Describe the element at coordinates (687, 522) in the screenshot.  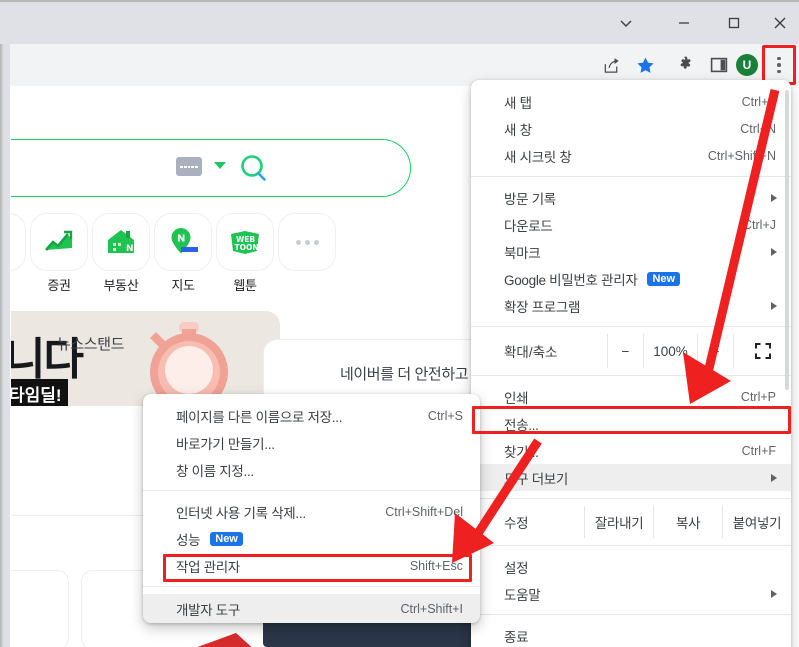
I see `edit-copy-button: 복사` at that location.